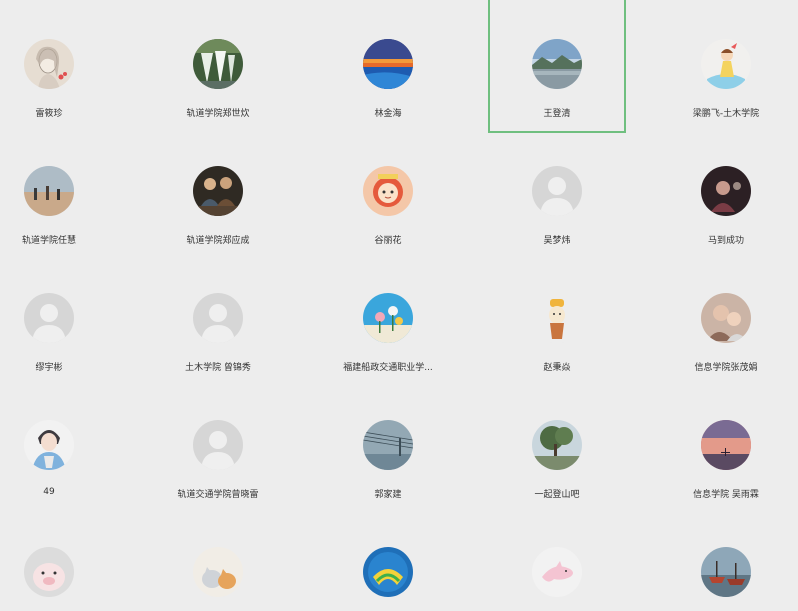 The height and width of the screenshot is (611, 798). I want to click on contact-name: 吴梦炜, so click(557, 241).